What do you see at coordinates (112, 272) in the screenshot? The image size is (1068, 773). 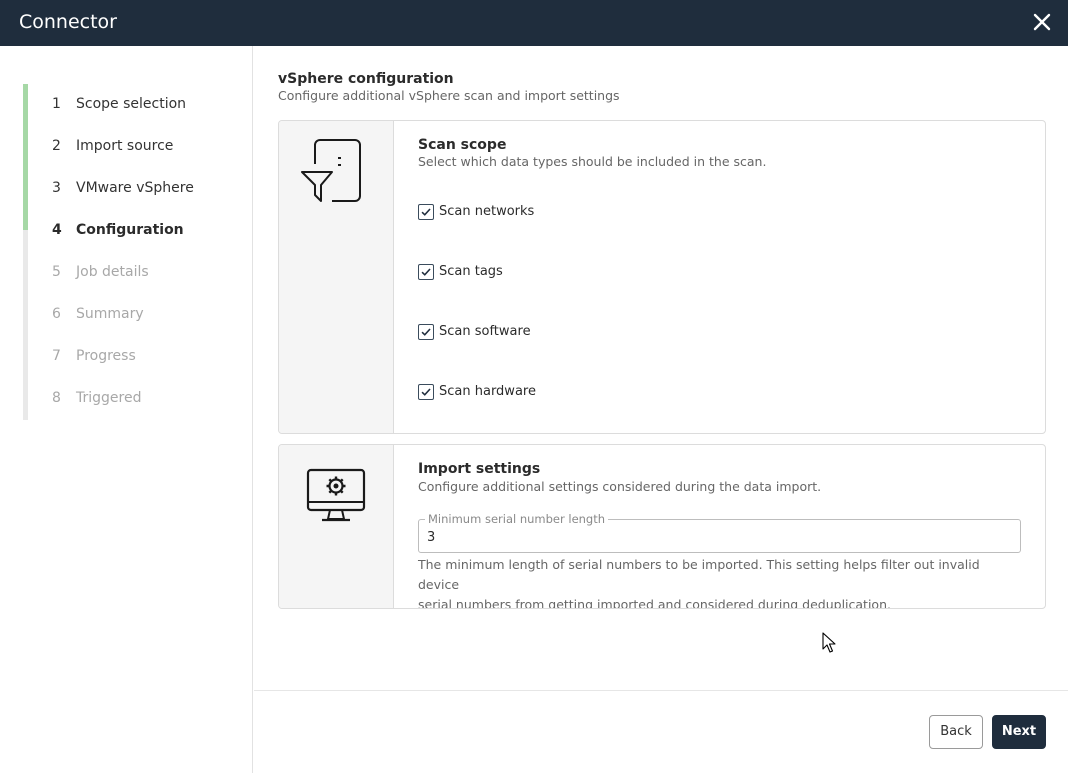 I see `step-label: Job details` at bounding box center [112, 272].